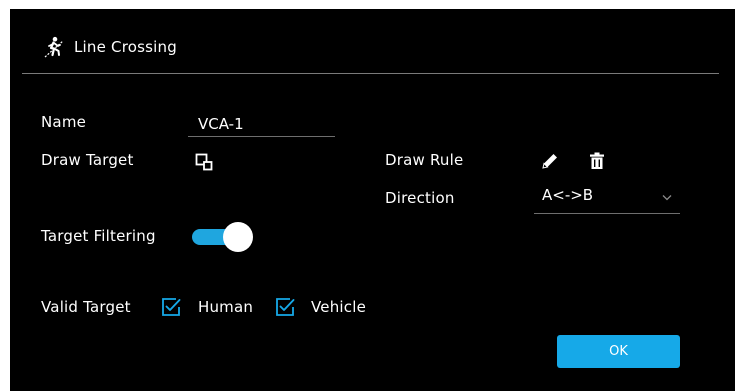 This screenshot has height=391, width=745. I want to click on draw-rule-label: Draw Rule, so click(424, 160).